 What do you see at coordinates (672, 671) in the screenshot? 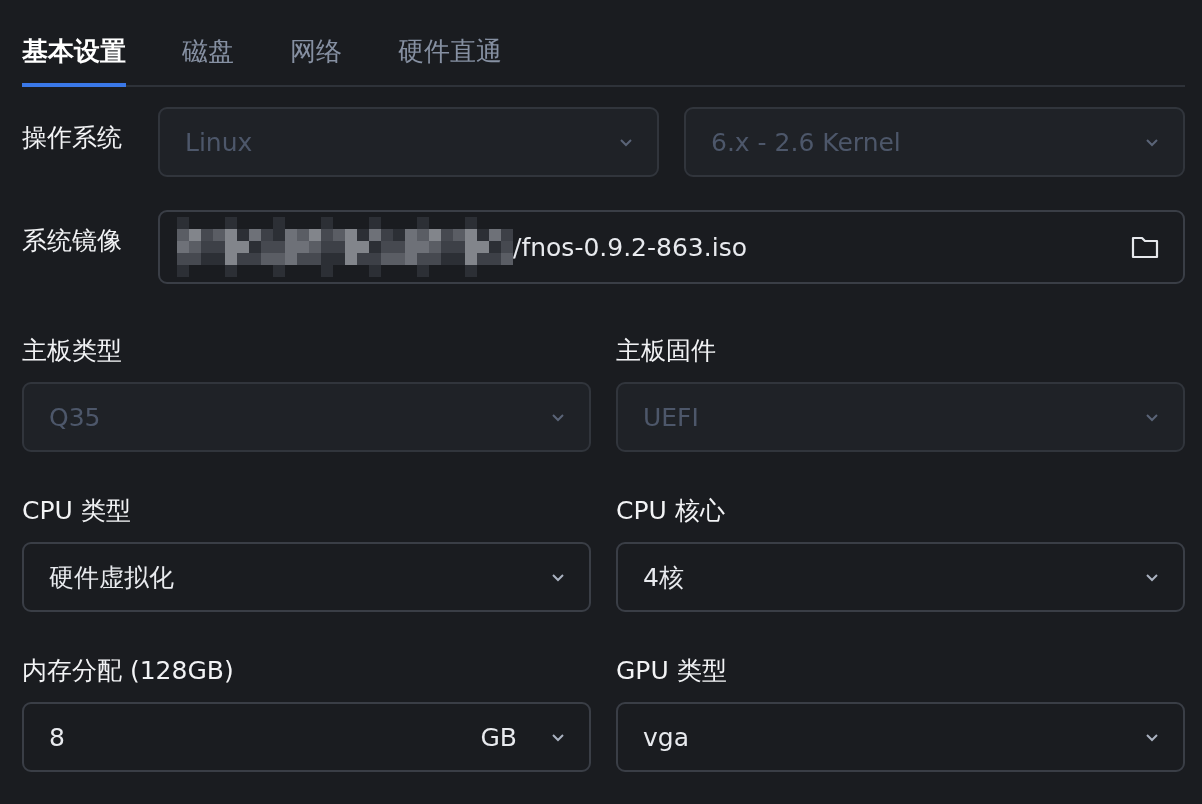
I see `field-label: GPU 类型` at bounding box center [672, 671].